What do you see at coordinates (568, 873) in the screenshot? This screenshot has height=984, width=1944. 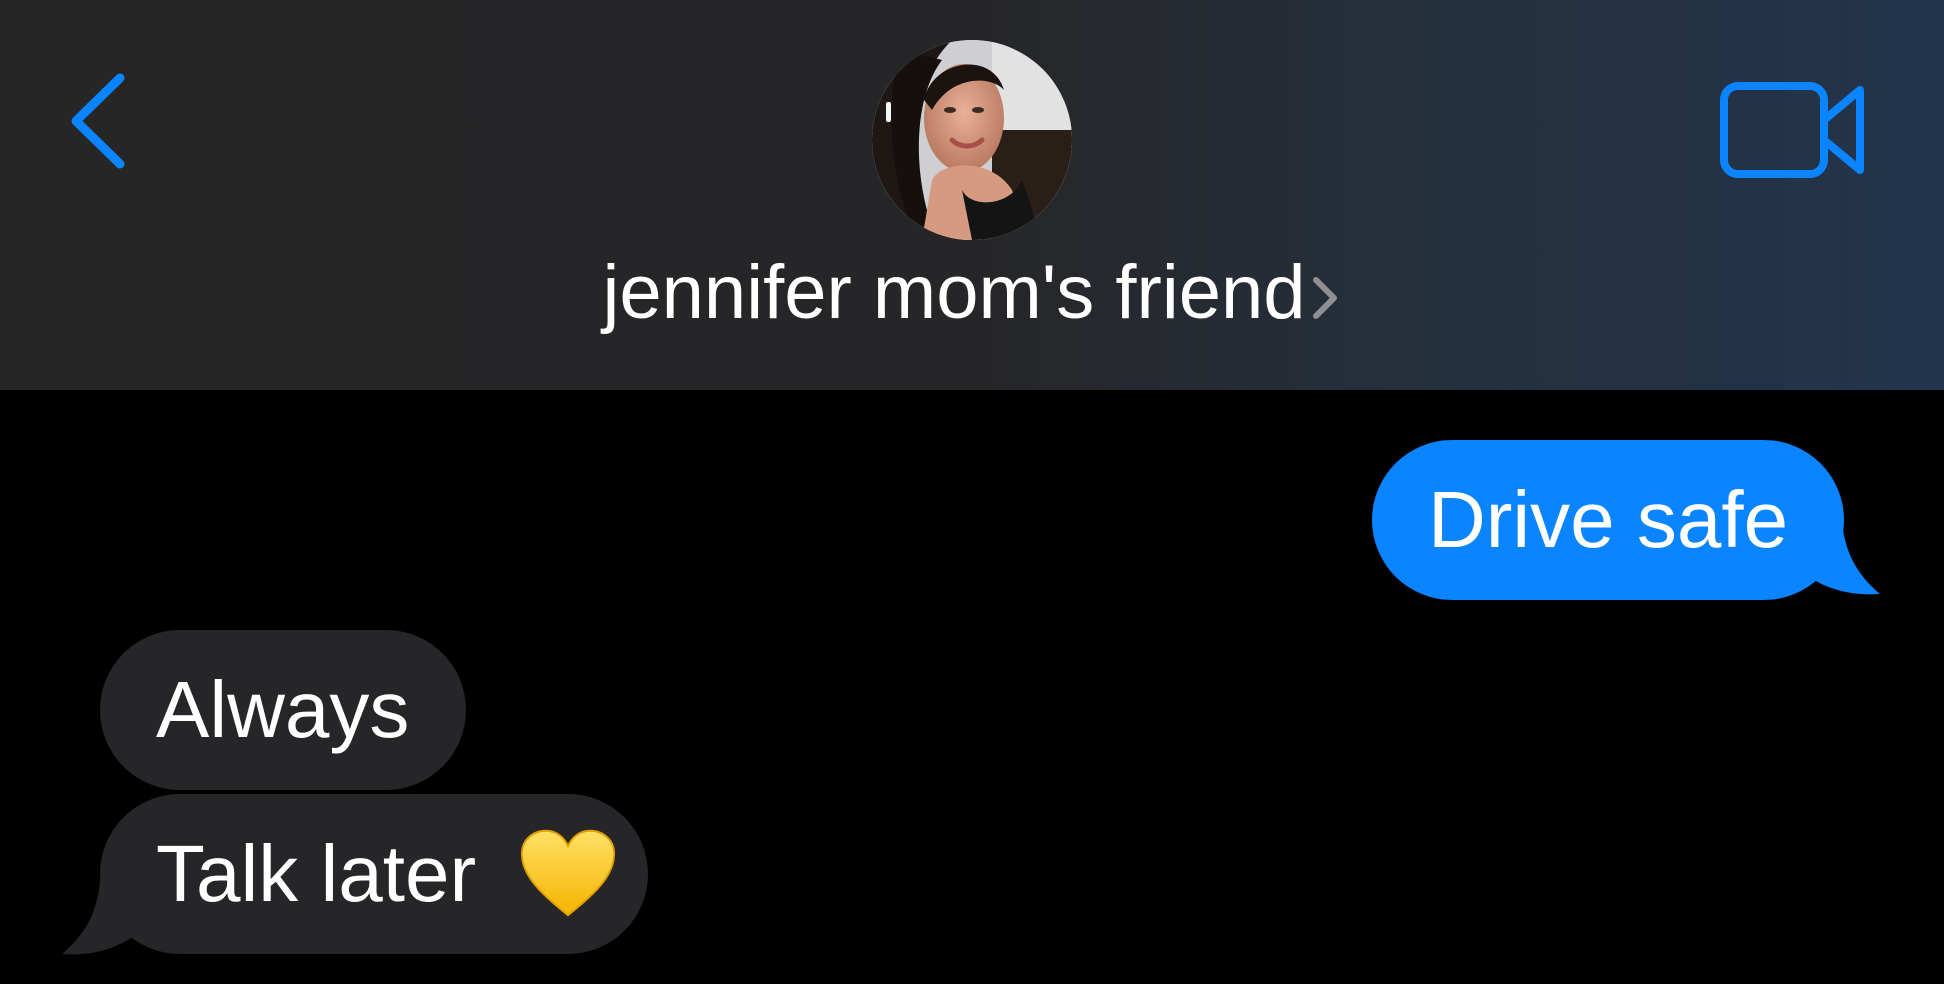 I see `yellow-heart-icon` at bounding box center [568, 873].